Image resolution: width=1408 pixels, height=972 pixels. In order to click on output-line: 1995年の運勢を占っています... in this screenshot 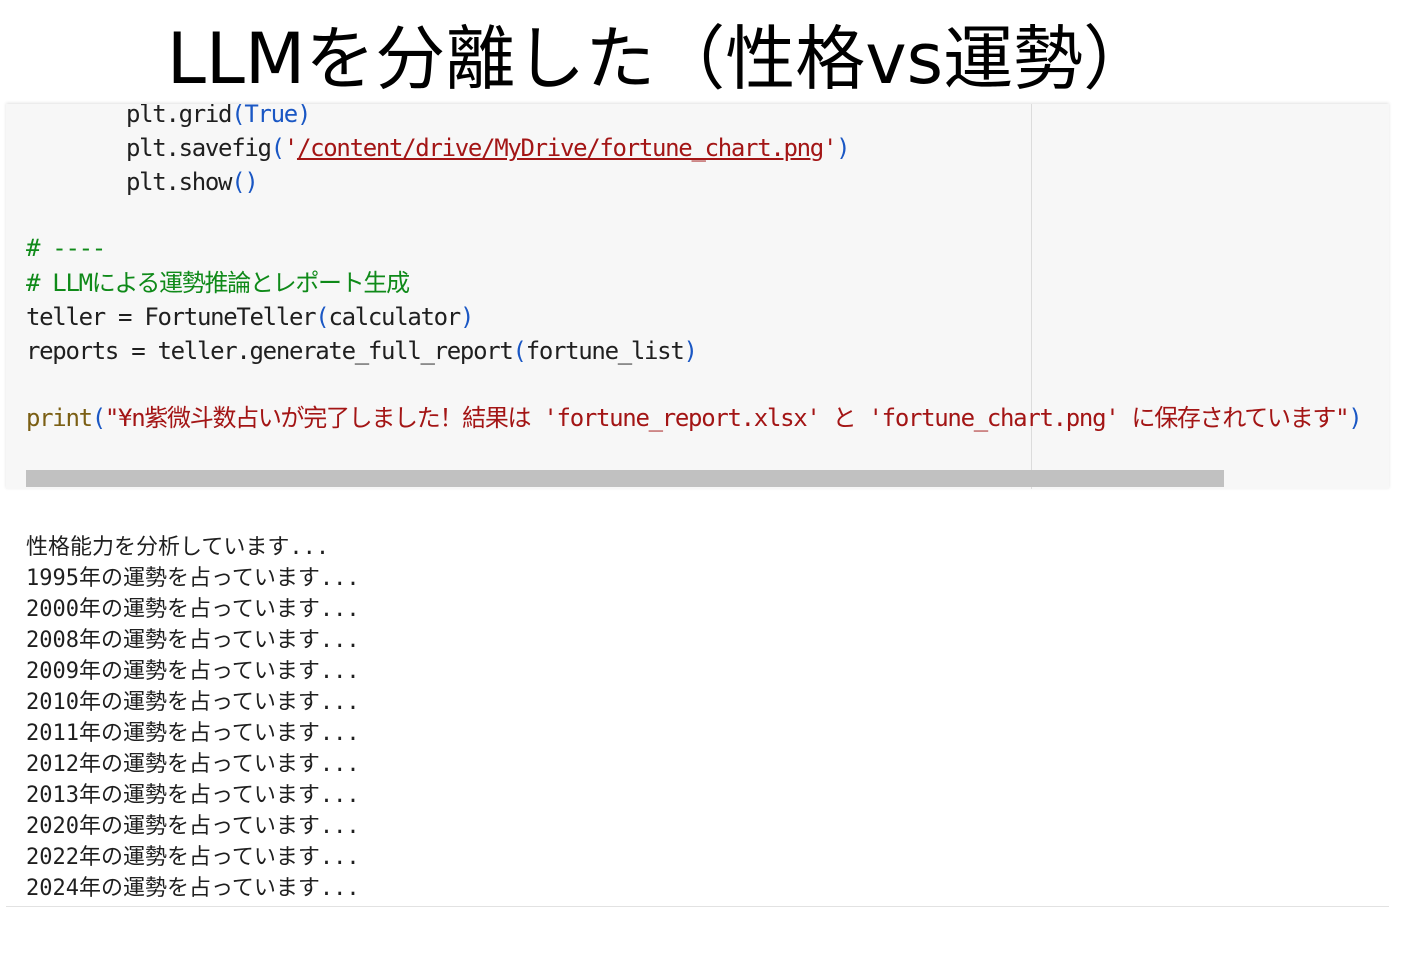, I will do `click(193, 578)`.